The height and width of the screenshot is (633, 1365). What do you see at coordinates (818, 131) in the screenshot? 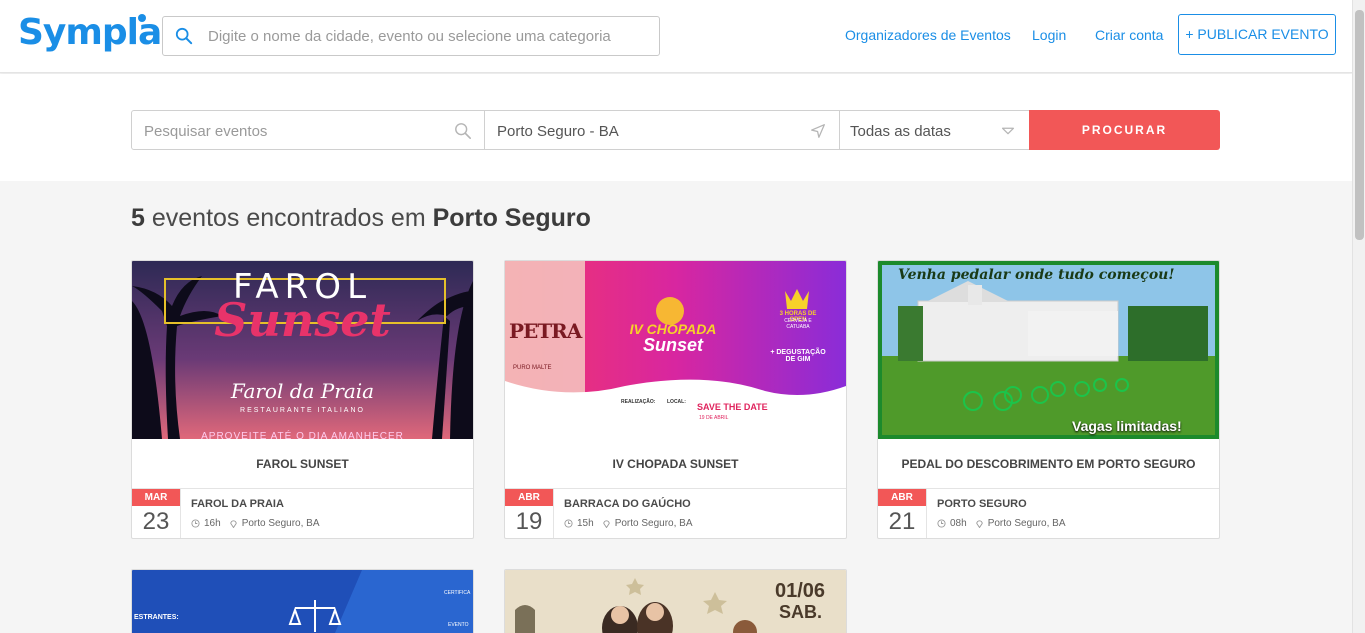
I see `location-arrow-icon` at bounding box center [818, 131].